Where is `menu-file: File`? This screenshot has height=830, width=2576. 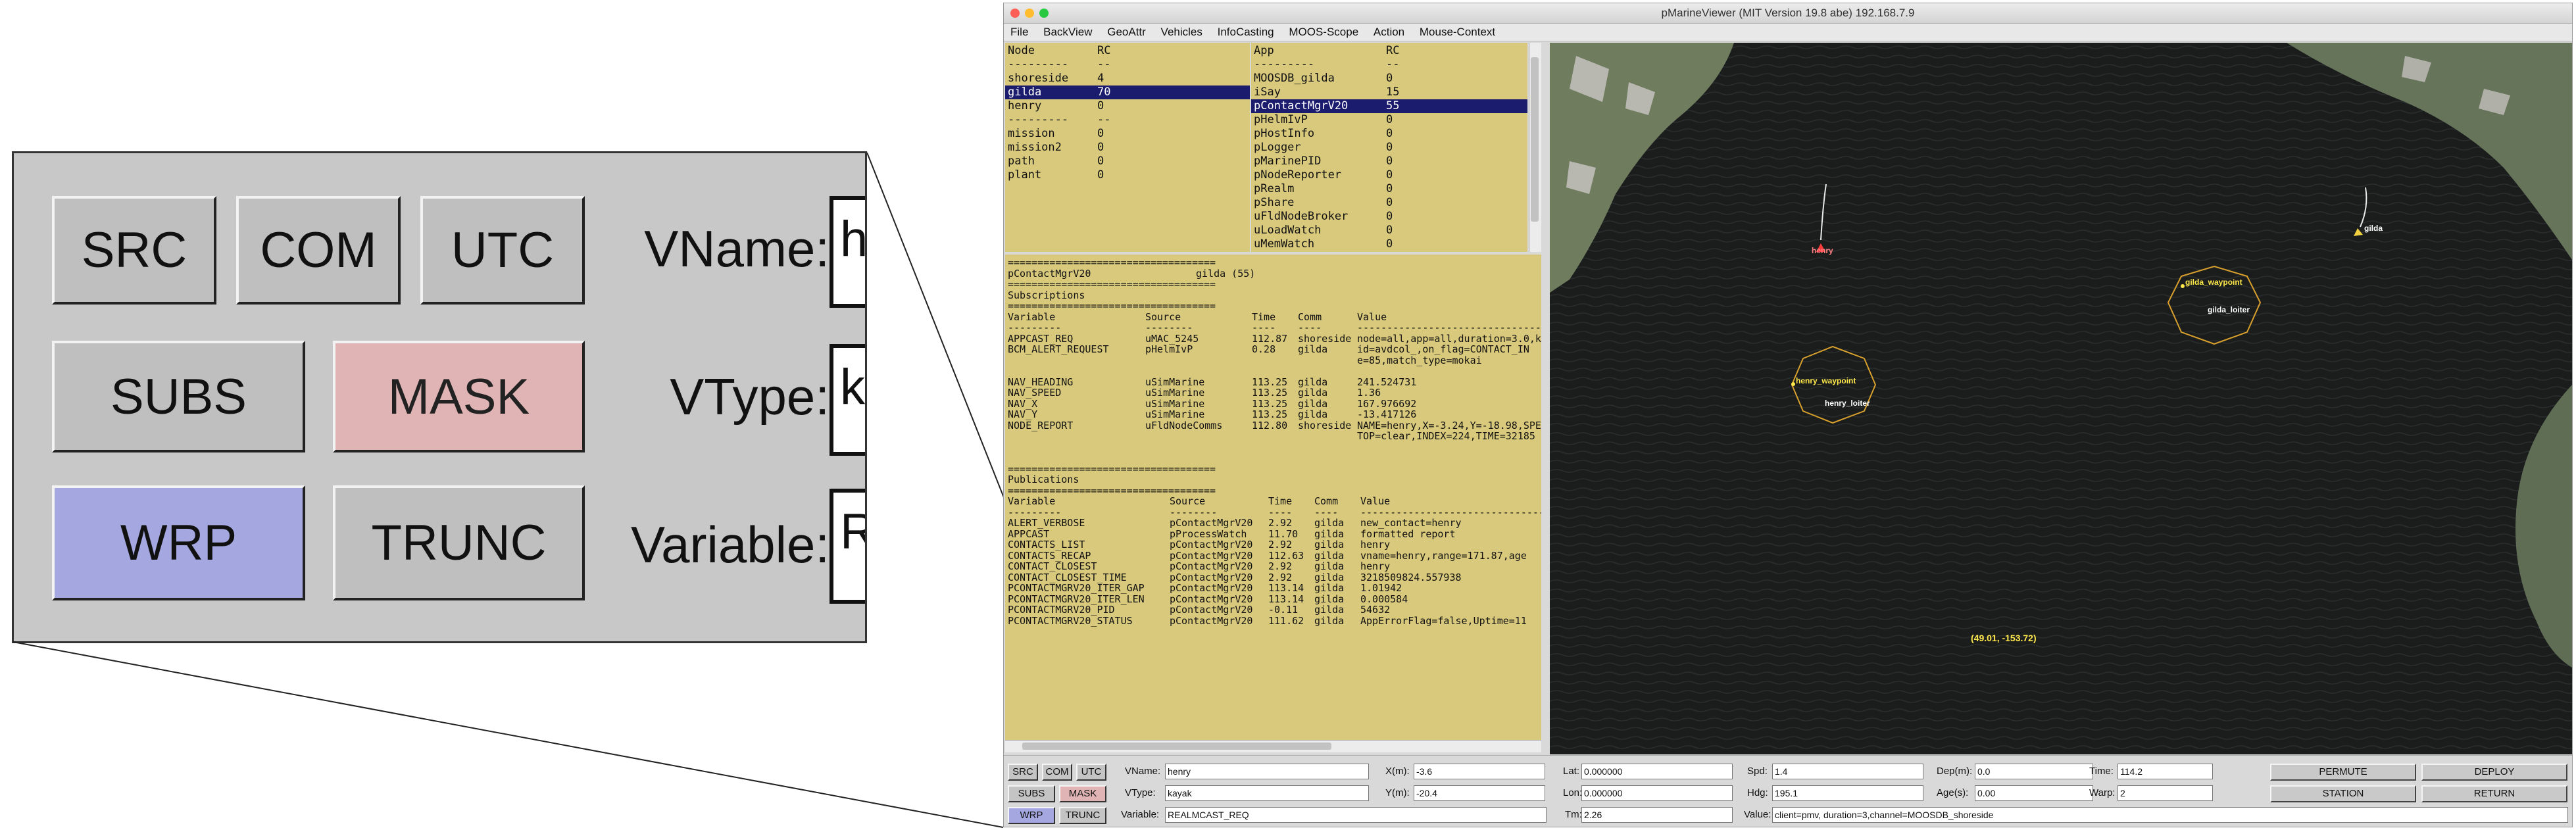
menu-file: File is located at coordinates (1019, 32).